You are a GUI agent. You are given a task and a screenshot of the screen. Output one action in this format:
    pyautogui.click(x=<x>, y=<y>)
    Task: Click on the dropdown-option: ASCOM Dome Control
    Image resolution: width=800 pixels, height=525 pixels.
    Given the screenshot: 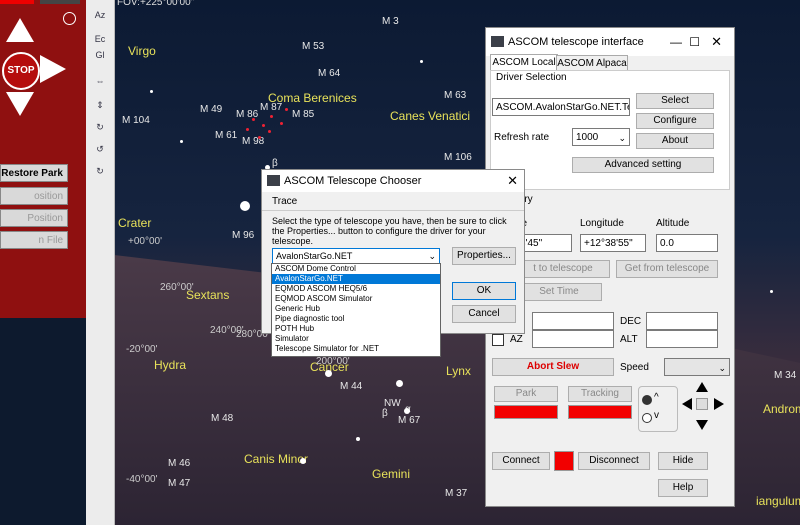 What is the action you would take?
    pyautogui.click(x=356, y=269)
    